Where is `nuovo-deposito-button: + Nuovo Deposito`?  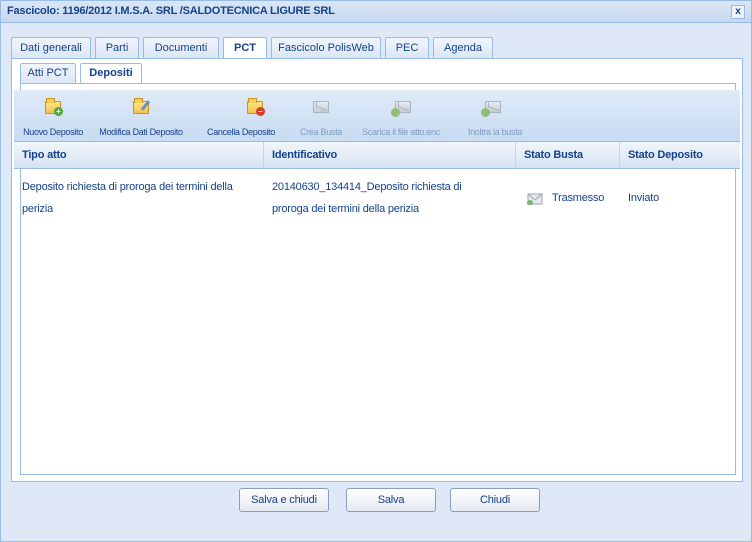 nuovo-deposito-button: + Nuovo Deposito is located at coordinates (53, 116).